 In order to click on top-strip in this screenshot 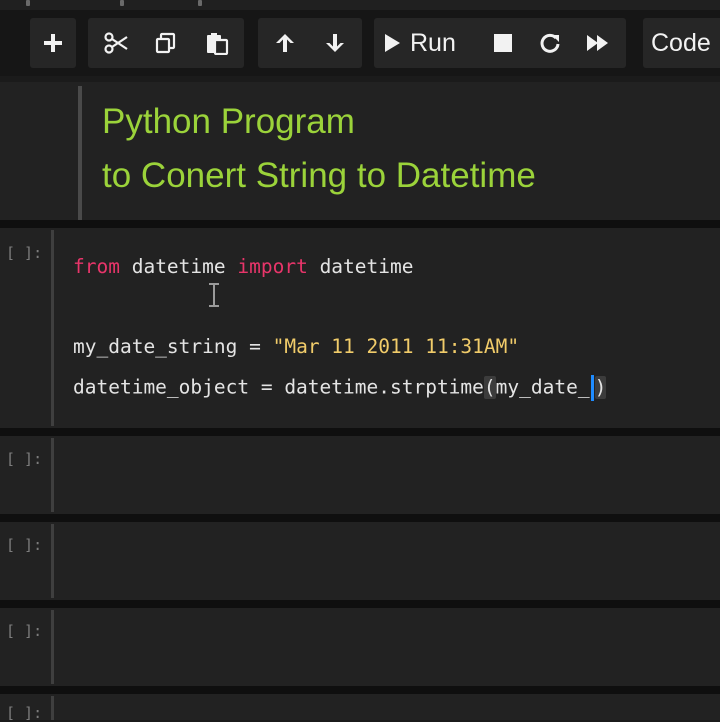, I will do `click(360, 5)`.